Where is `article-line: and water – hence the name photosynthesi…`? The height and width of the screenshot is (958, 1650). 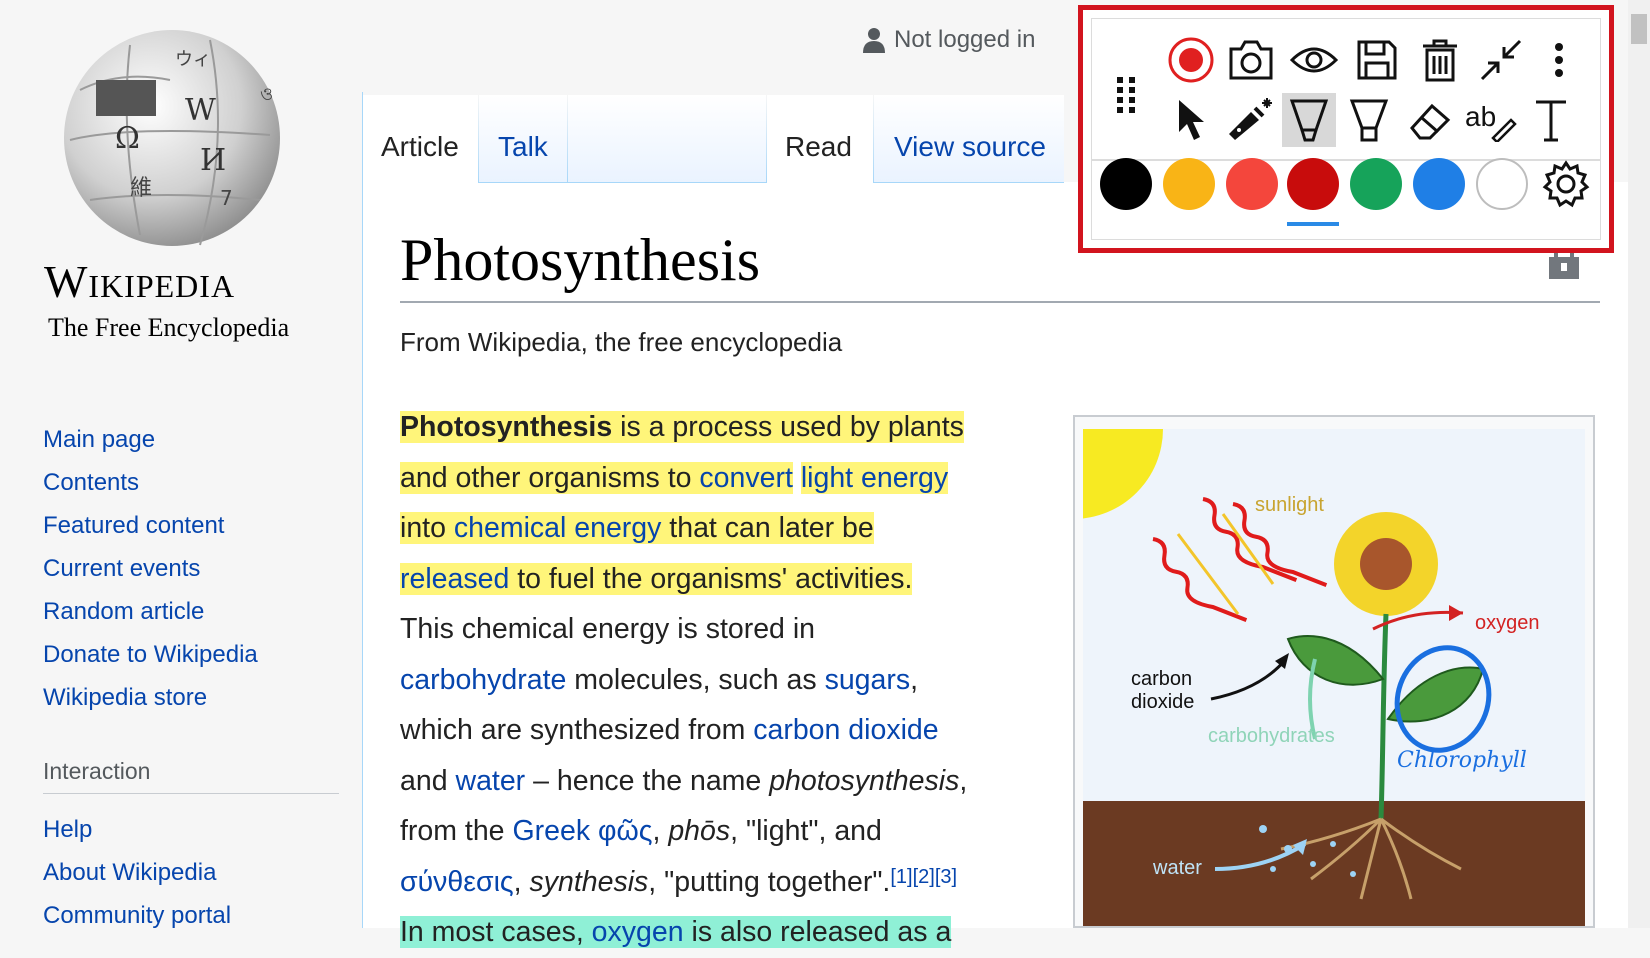
article-line: and water – hence the name photosynthesi… is located at coordinates (720, 781).